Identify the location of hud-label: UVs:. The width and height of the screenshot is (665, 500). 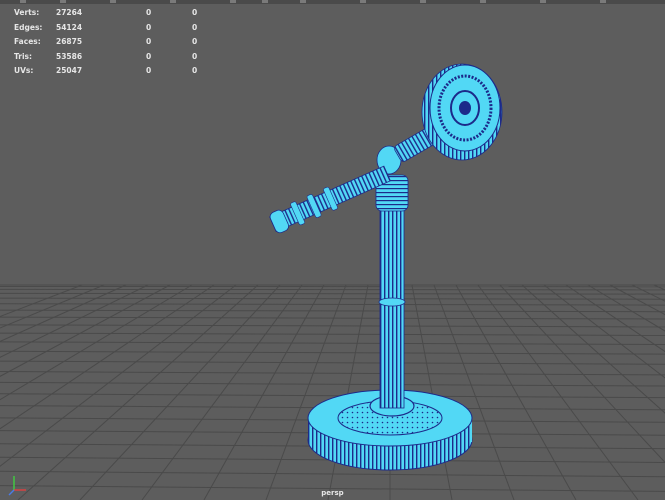
(24, 70).